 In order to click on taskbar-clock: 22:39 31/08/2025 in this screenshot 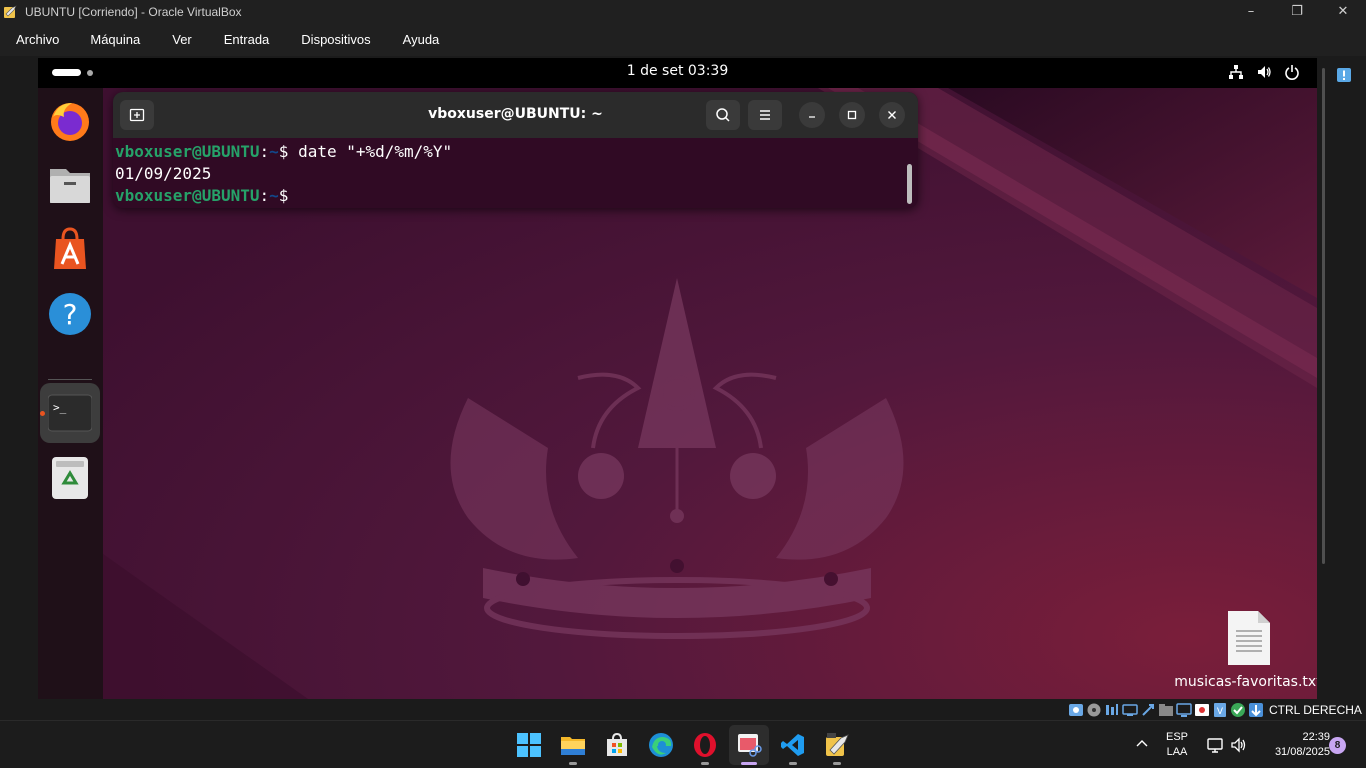, I will do `click(1293, 745)`.